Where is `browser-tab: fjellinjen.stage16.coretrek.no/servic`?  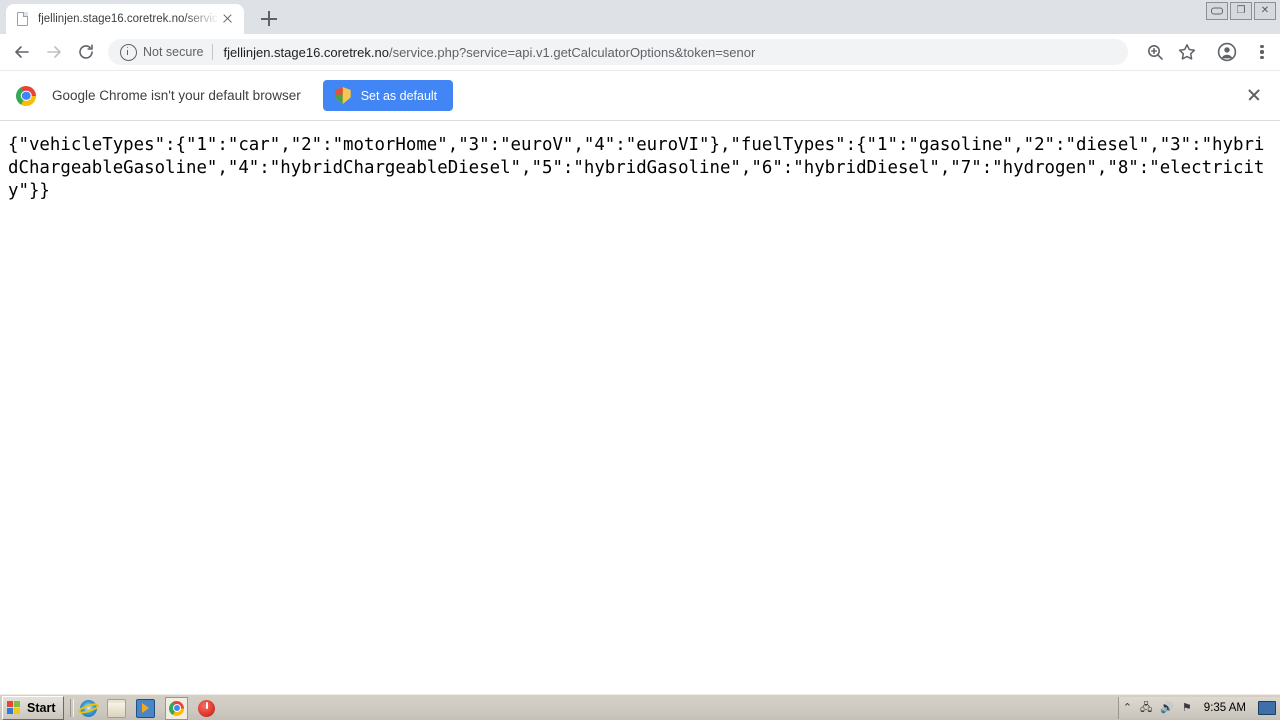
browser-tab: fjellinjen.stage16.coretrek.no/servic is located at coordinates (125, 19).